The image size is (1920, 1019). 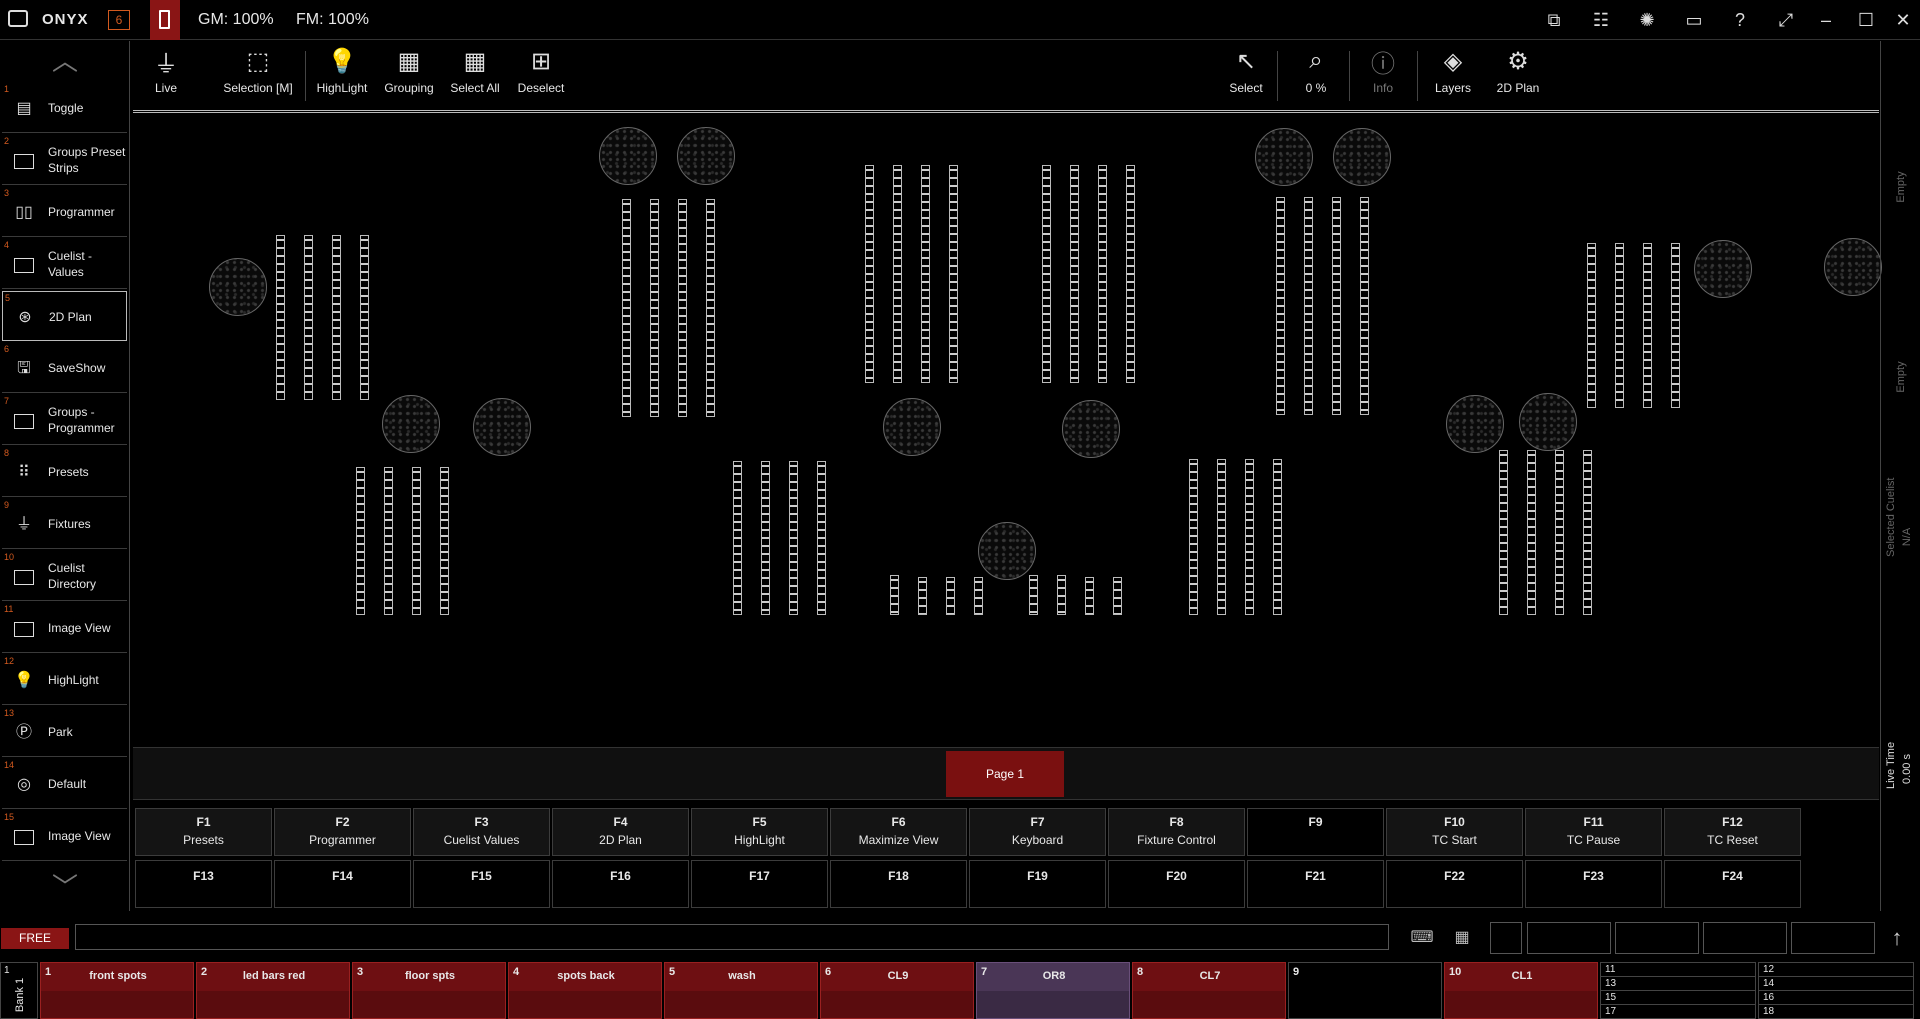 I want to click on sidebar-item-saveshow: 6 🖫 SaveShow, so click(x=64, y=368).